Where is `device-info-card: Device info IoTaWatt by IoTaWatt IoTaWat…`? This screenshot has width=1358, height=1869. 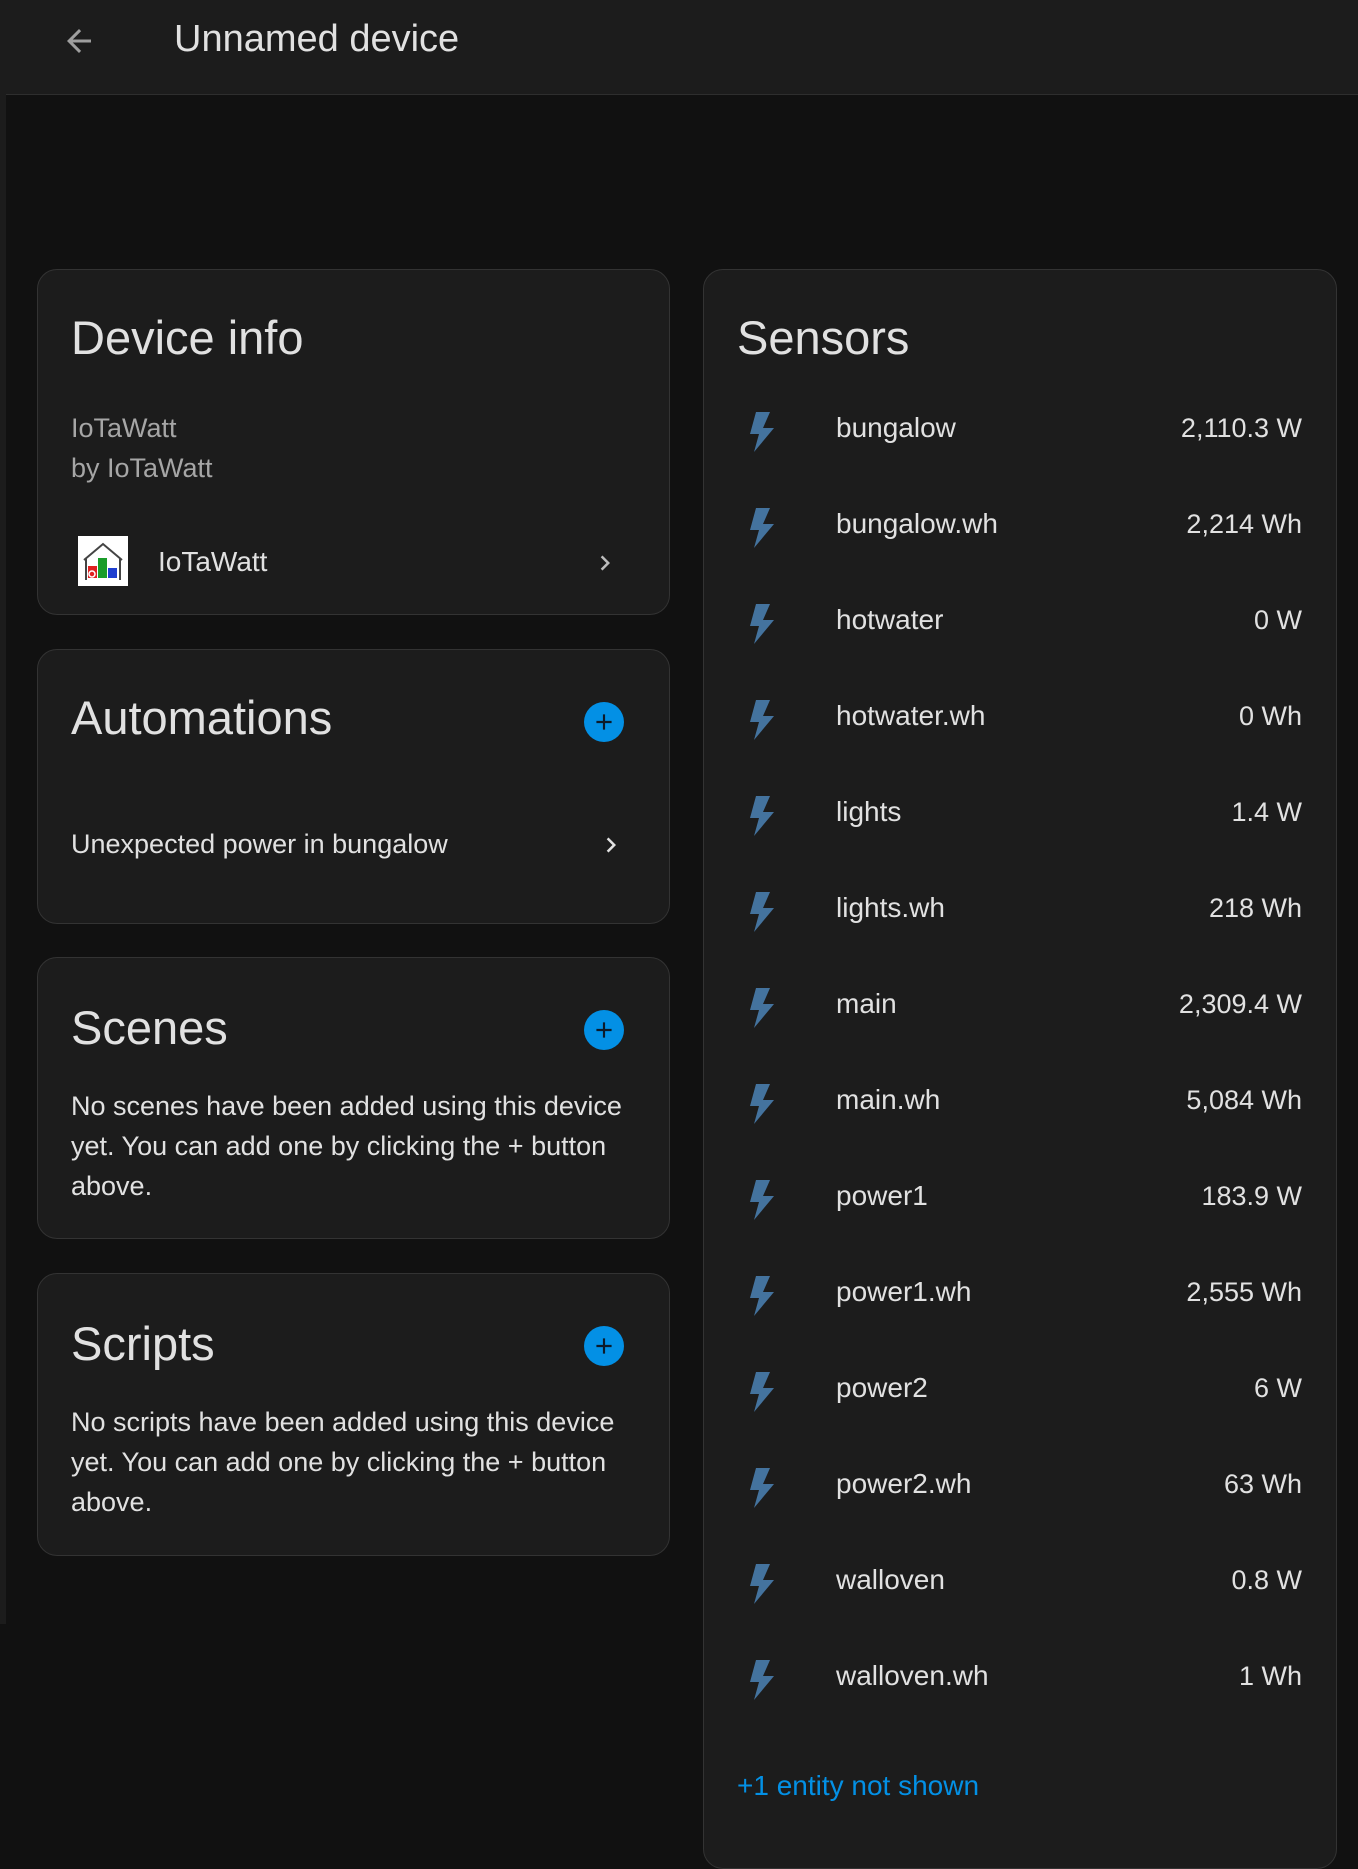
device-info-card: Device info IoTaWatt by IoTaWatt IoTaWat… is located at coordinates (353, 442).